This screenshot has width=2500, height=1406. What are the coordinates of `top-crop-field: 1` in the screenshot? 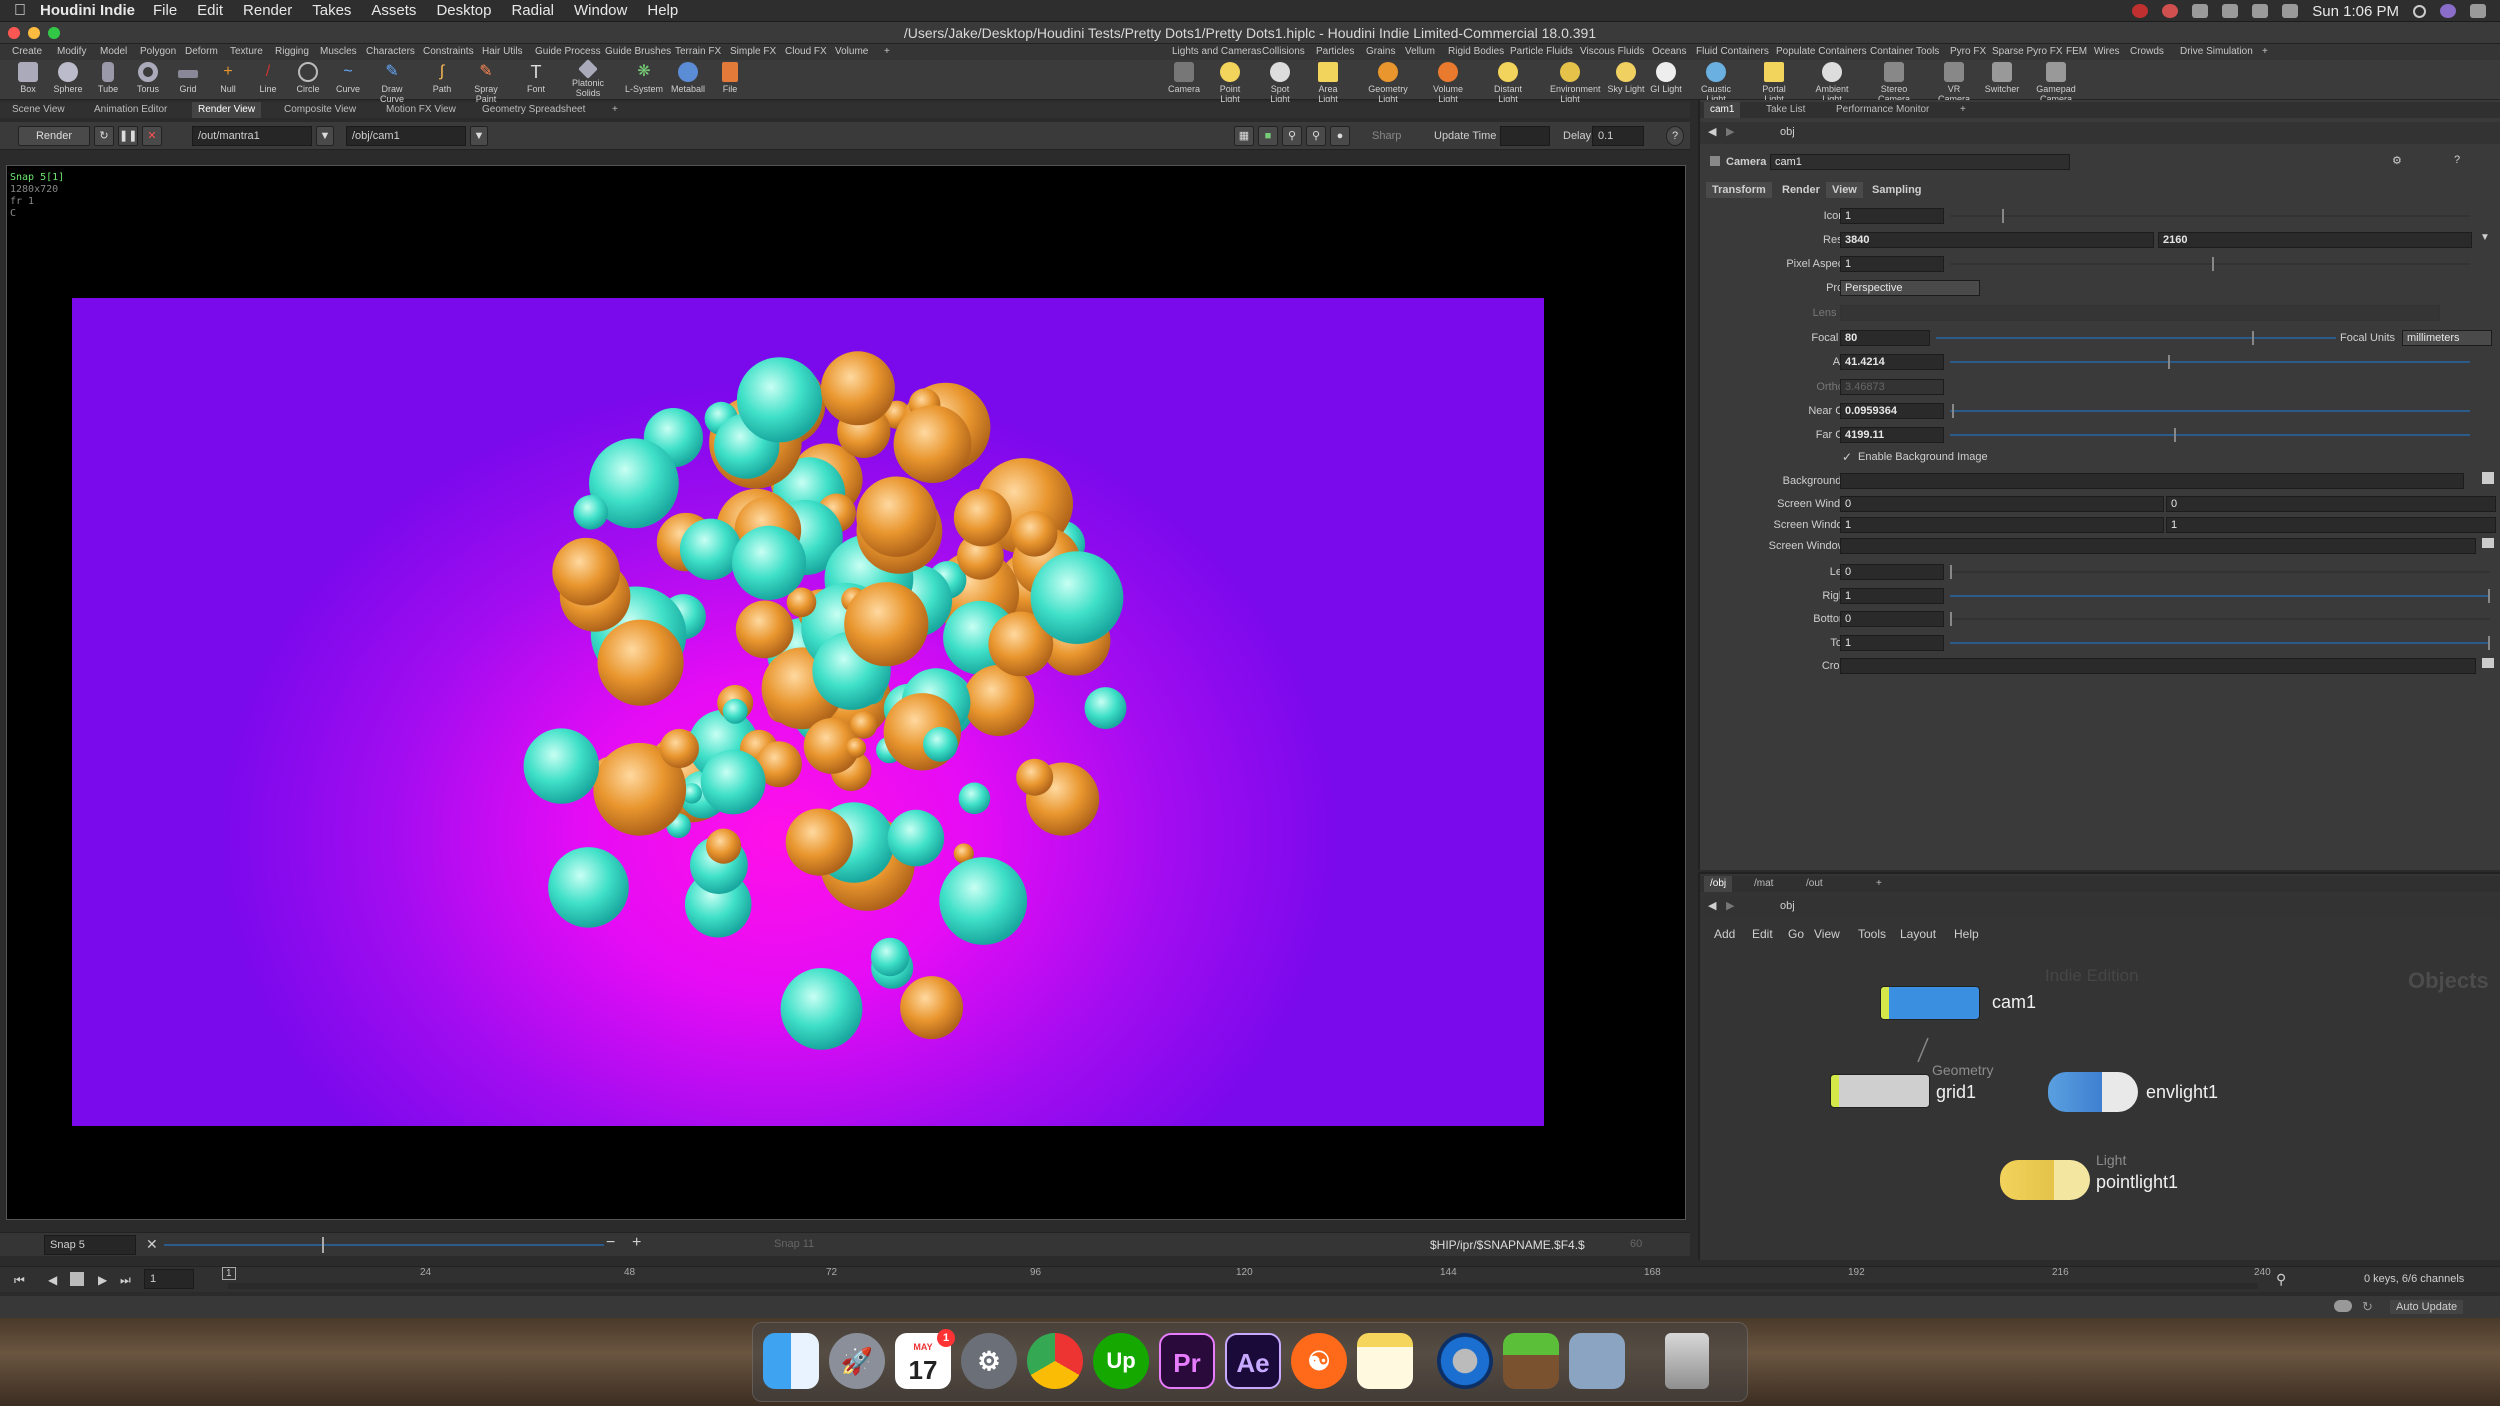 It's located at (1892, 643).